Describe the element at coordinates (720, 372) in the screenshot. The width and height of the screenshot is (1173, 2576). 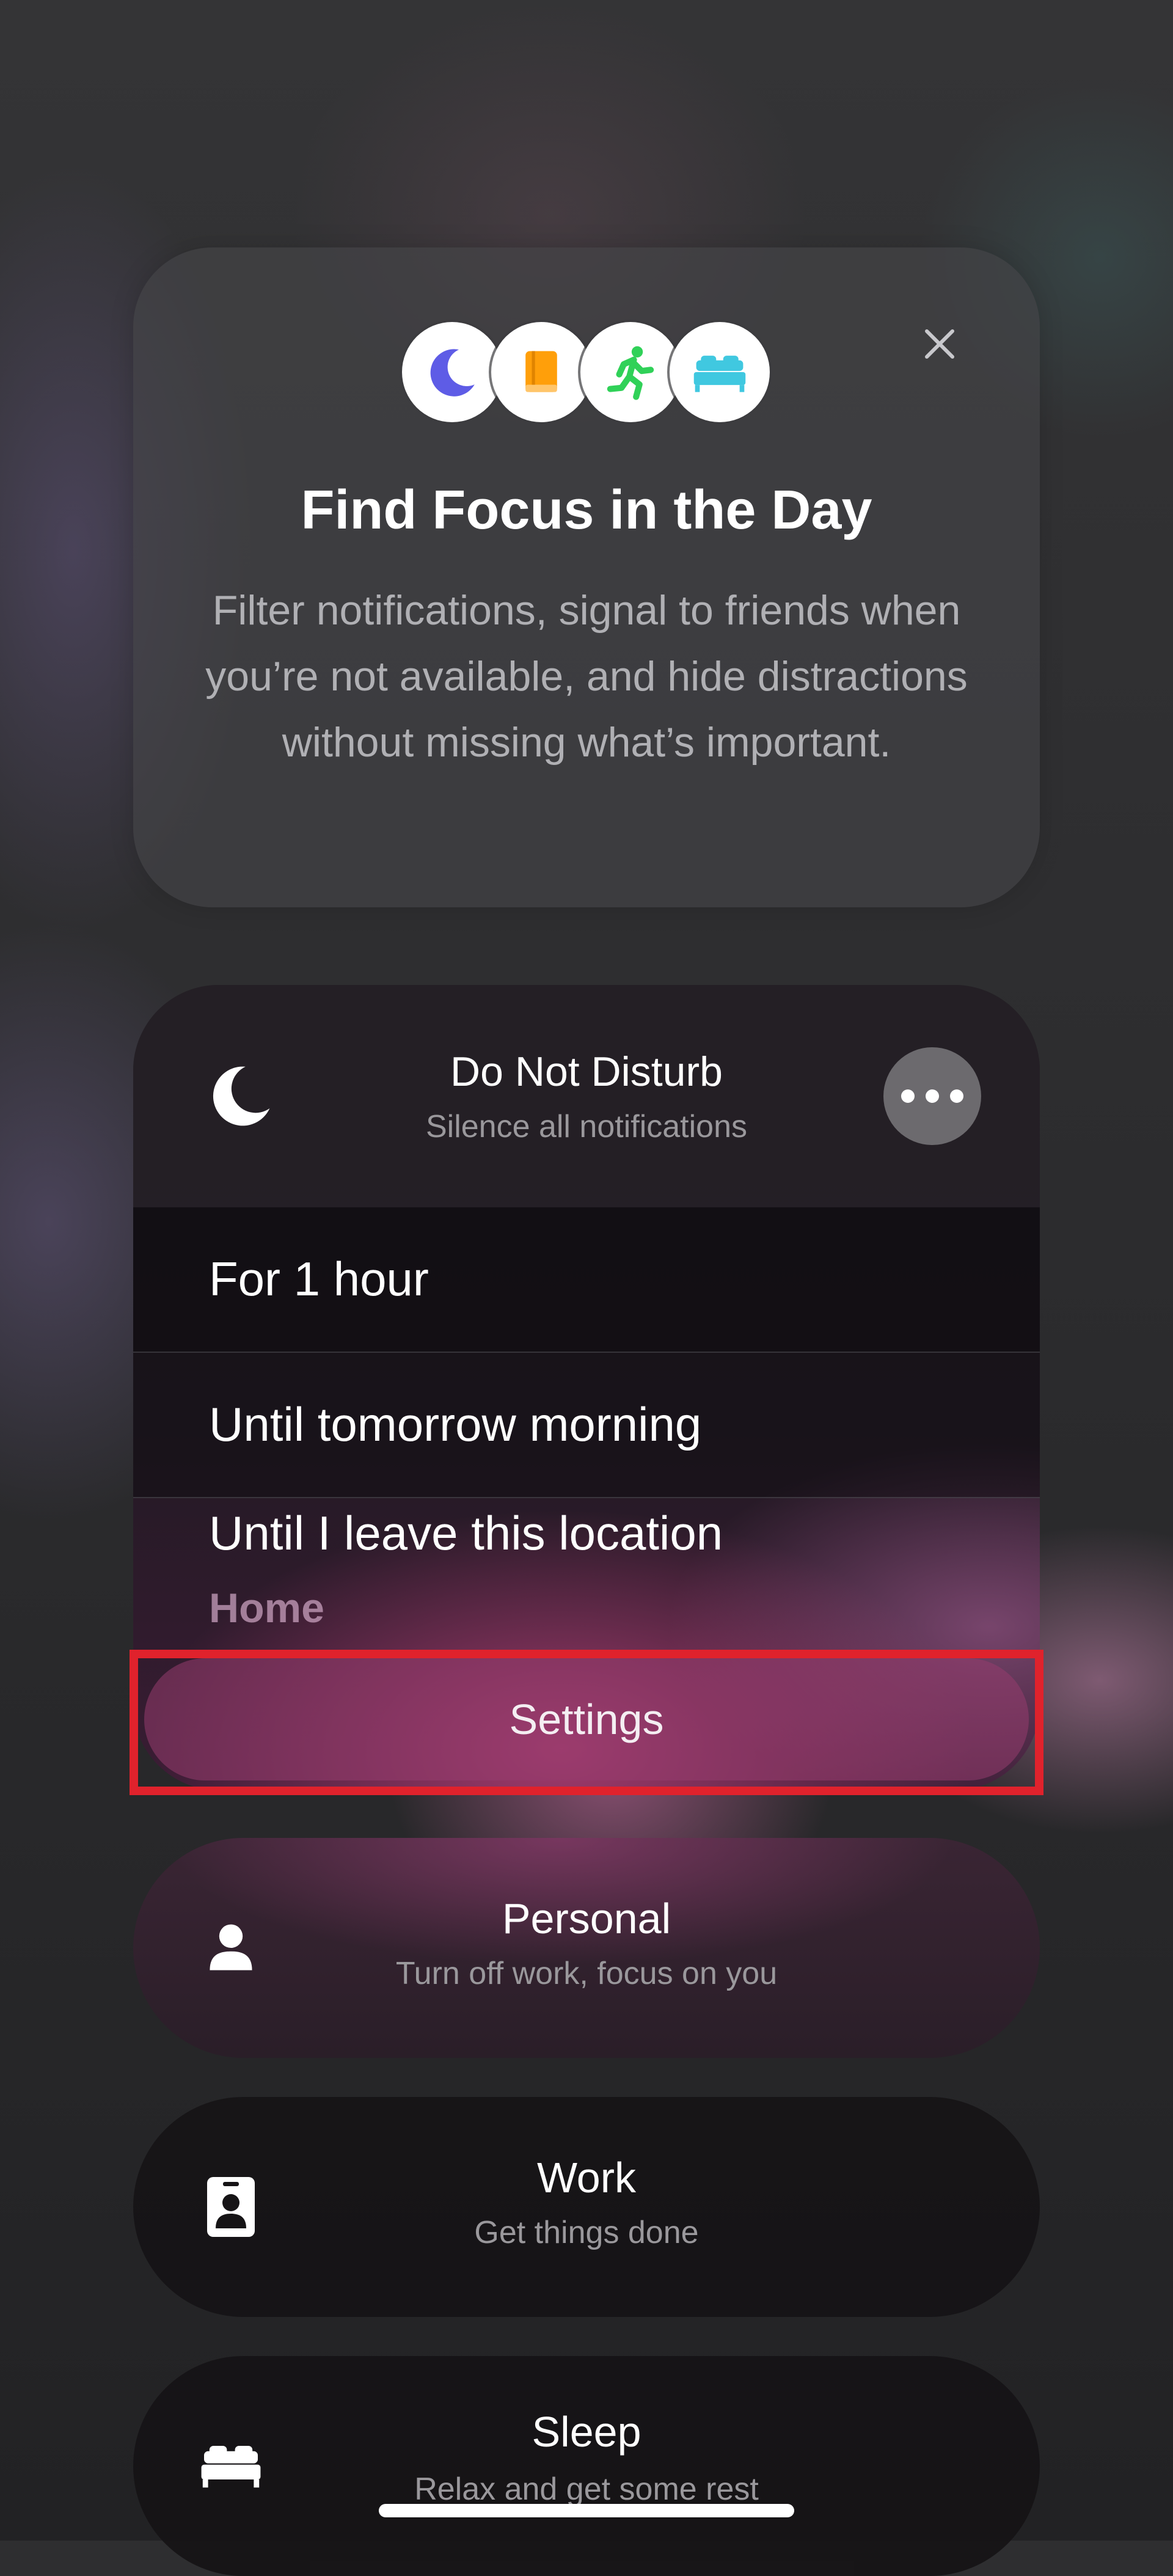
I see `bed-icon` at that location.